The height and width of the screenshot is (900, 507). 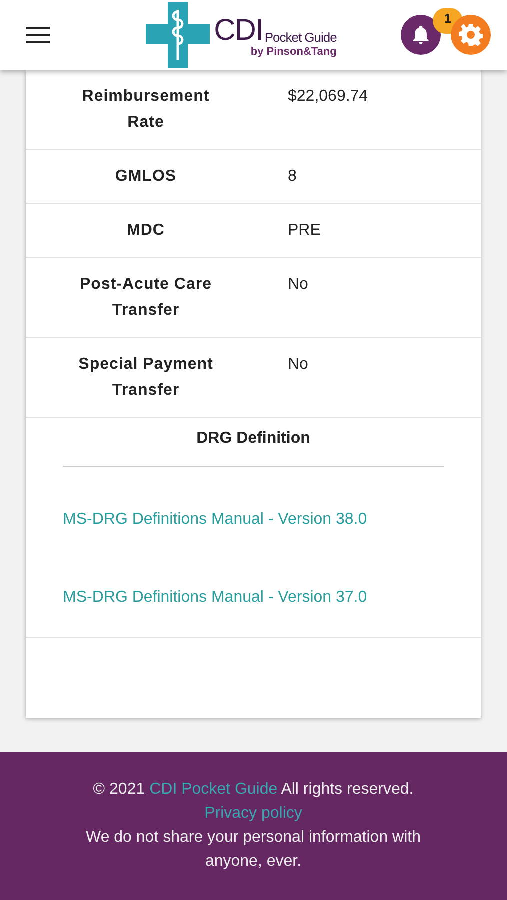 I want to click on bell-icon, so click(x=421, y=35).